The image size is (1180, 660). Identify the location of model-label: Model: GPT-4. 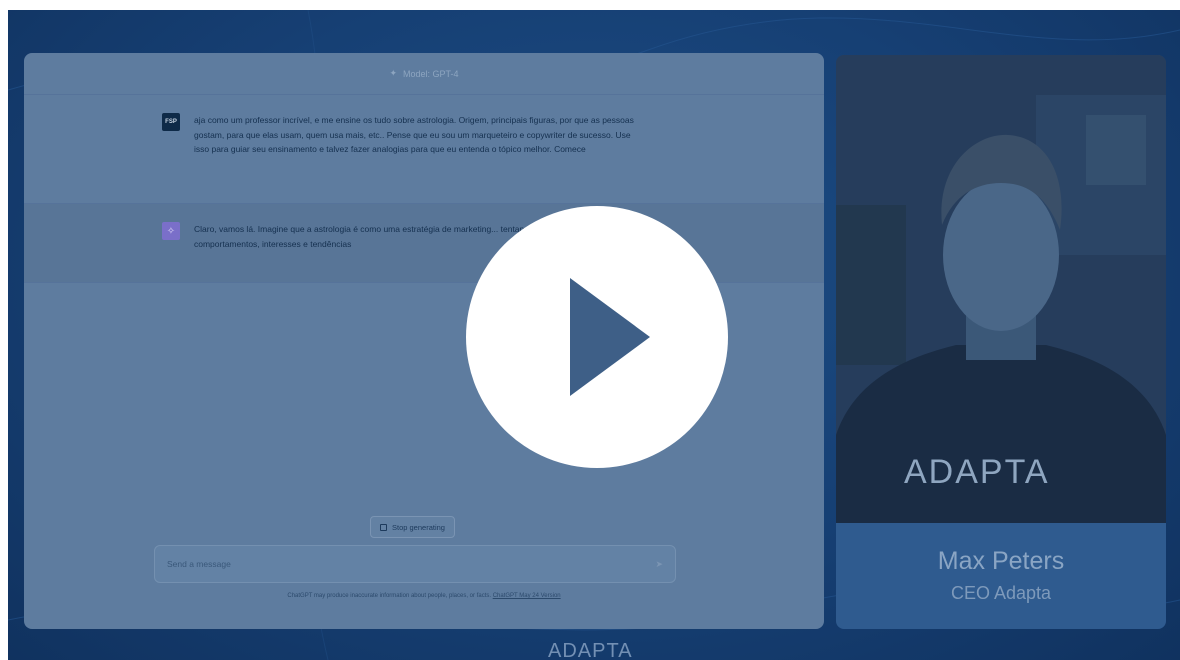
(431, 73).